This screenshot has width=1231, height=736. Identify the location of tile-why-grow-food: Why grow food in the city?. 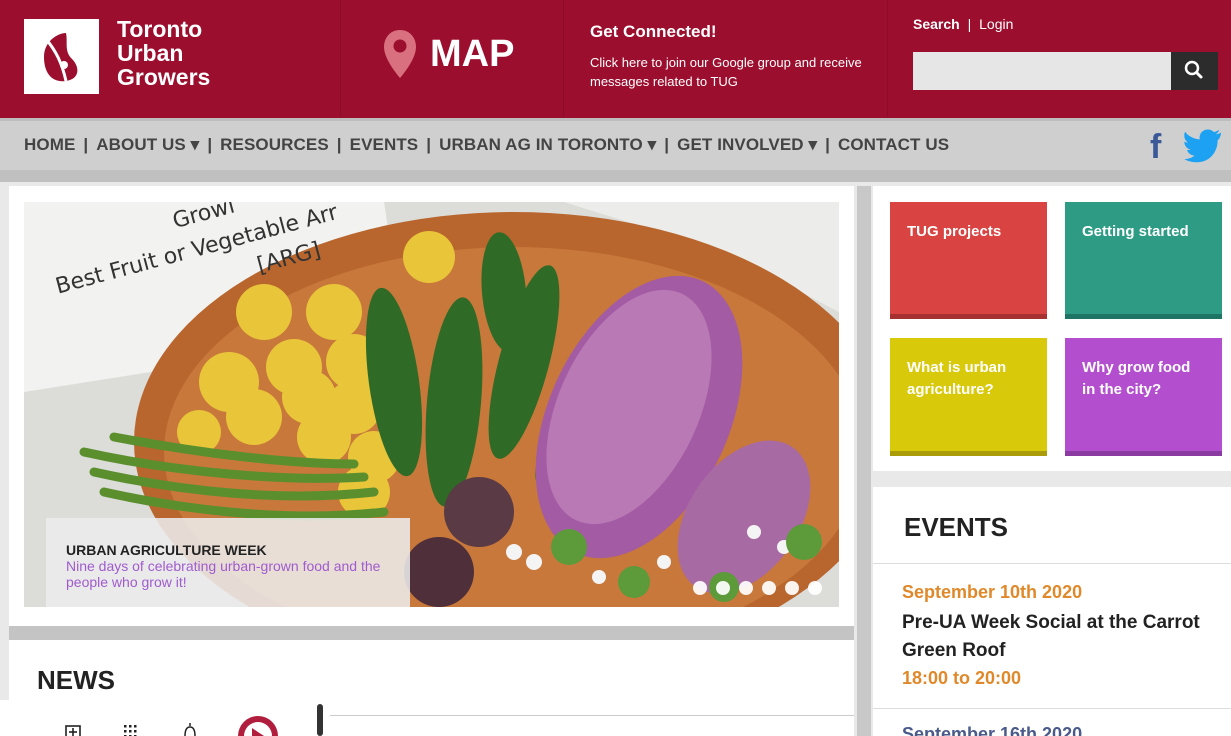
(1143, 397).